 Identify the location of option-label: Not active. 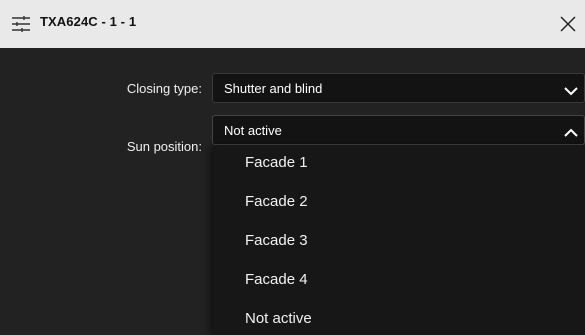
(278, 318).